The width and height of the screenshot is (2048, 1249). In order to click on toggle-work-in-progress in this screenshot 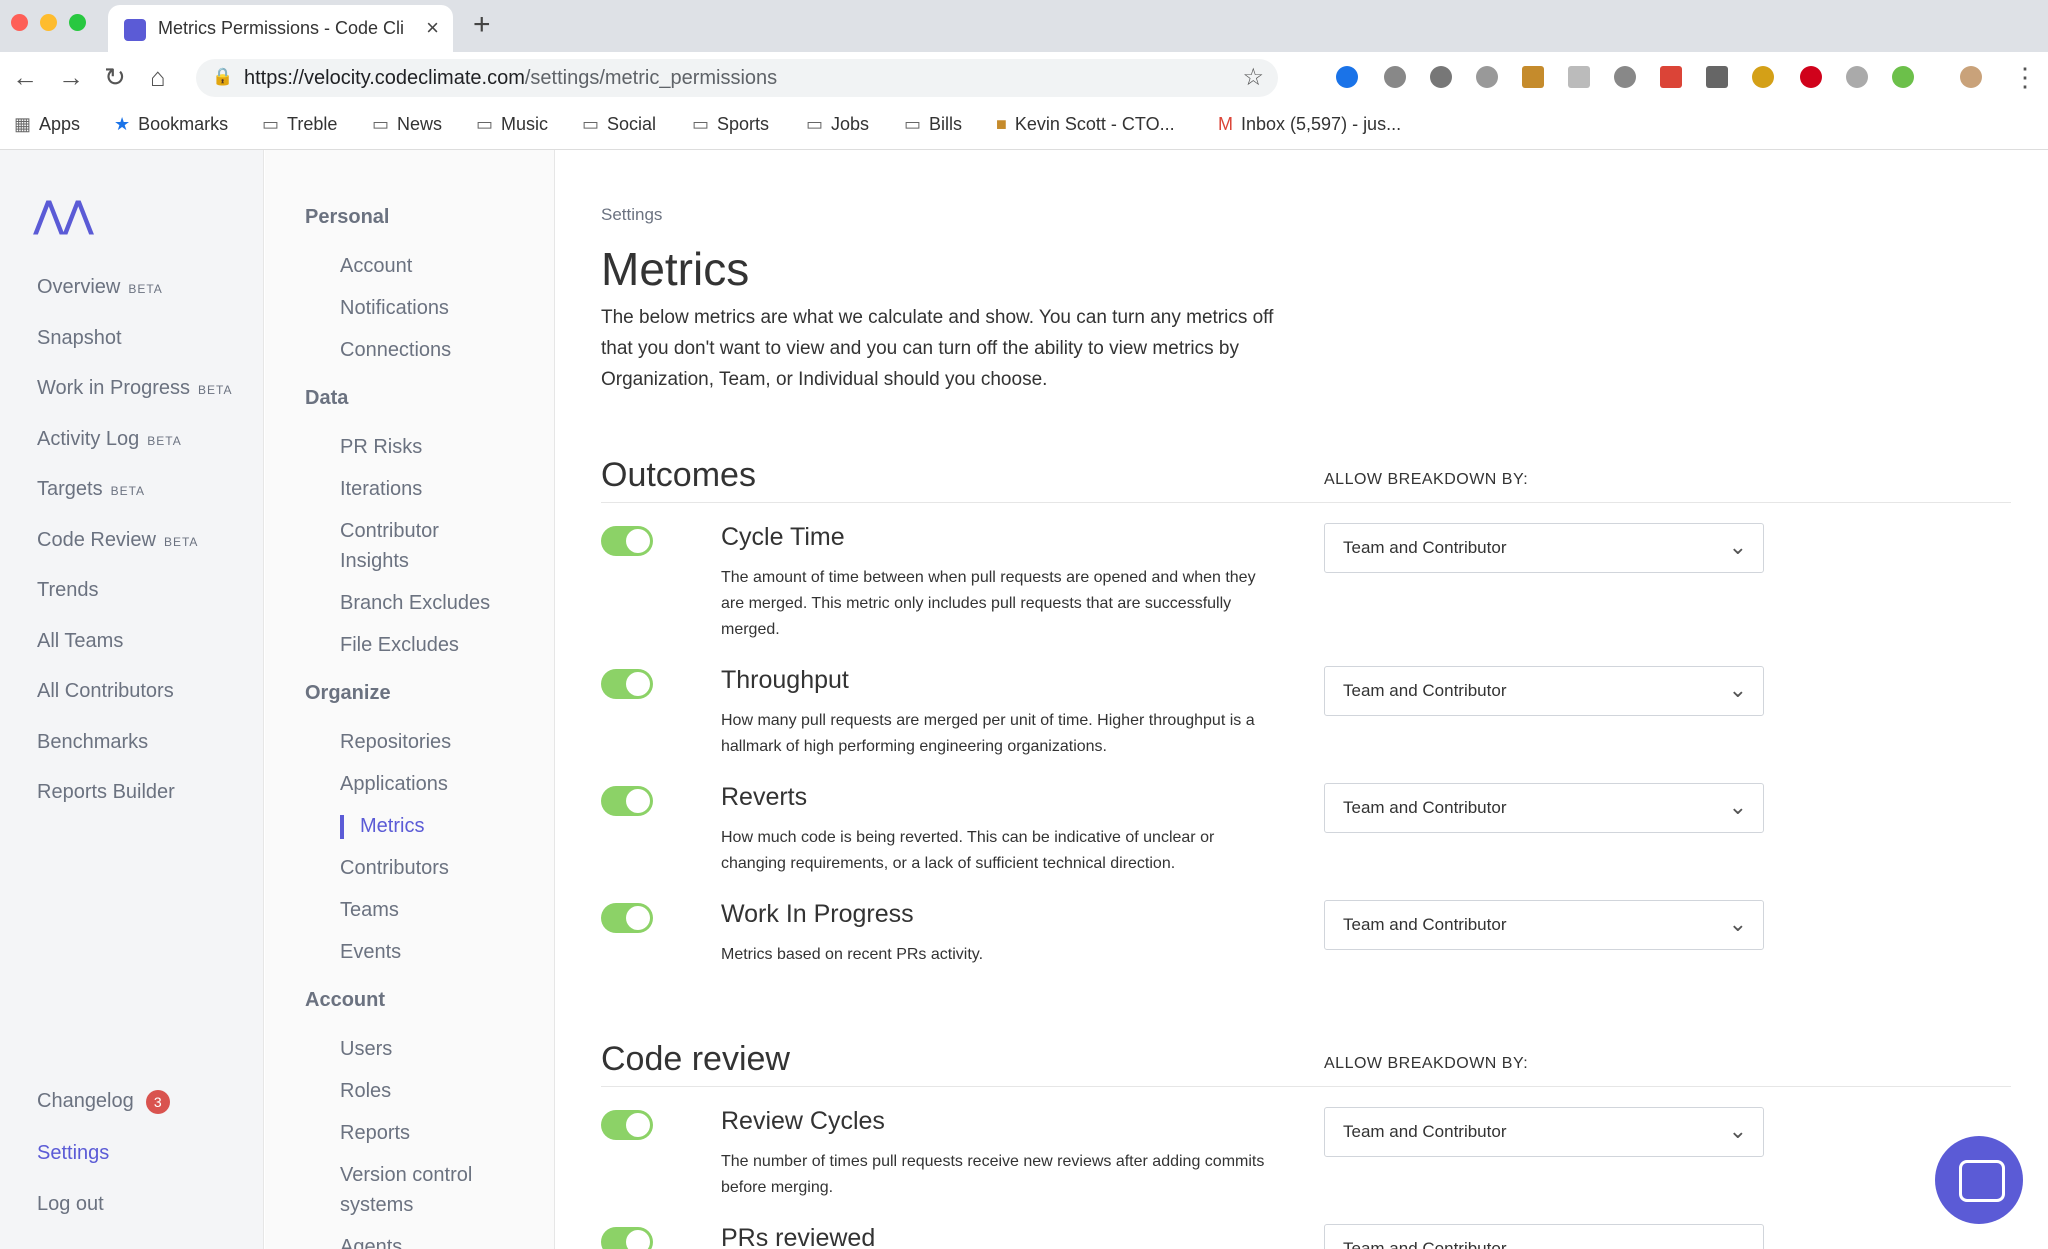, I will do `click(627, 918)`.